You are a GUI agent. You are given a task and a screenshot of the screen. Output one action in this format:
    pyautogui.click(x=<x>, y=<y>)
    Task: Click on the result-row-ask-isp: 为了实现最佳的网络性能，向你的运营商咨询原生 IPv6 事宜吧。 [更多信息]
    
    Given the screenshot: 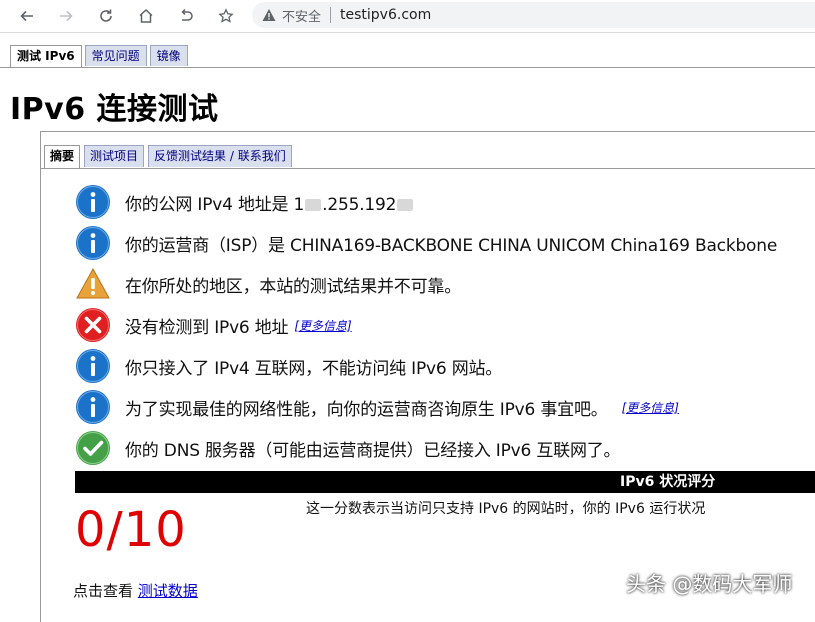 What is the action you would take?
    pyautogui.click(x=377, y=407)
    